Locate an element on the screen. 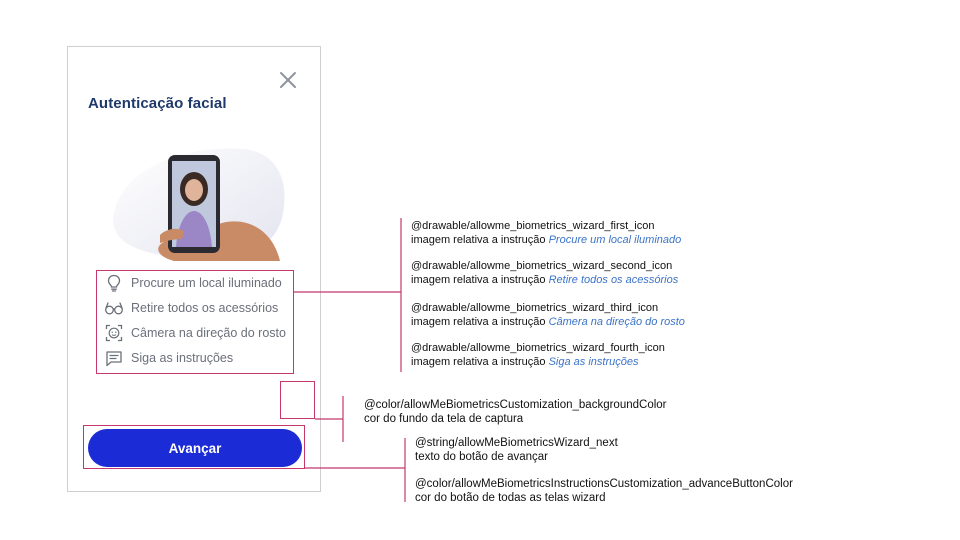 This screenshot has height=540, width=960. instruction-label: Câmera na direção do rosto is located at coordinates (208, 333).